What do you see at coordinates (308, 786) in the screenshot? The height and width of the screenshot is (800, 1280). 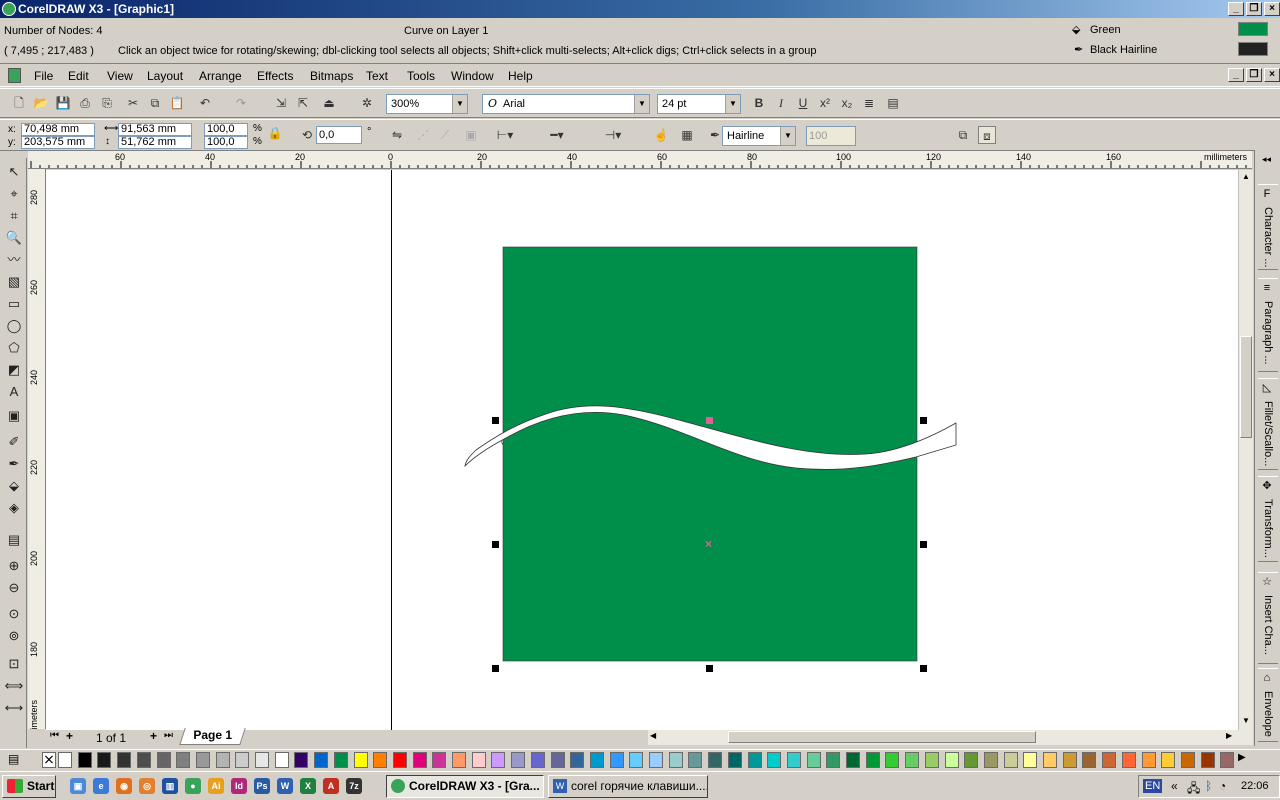 I see `excel-icon: X` at bounding box center [308, 786].